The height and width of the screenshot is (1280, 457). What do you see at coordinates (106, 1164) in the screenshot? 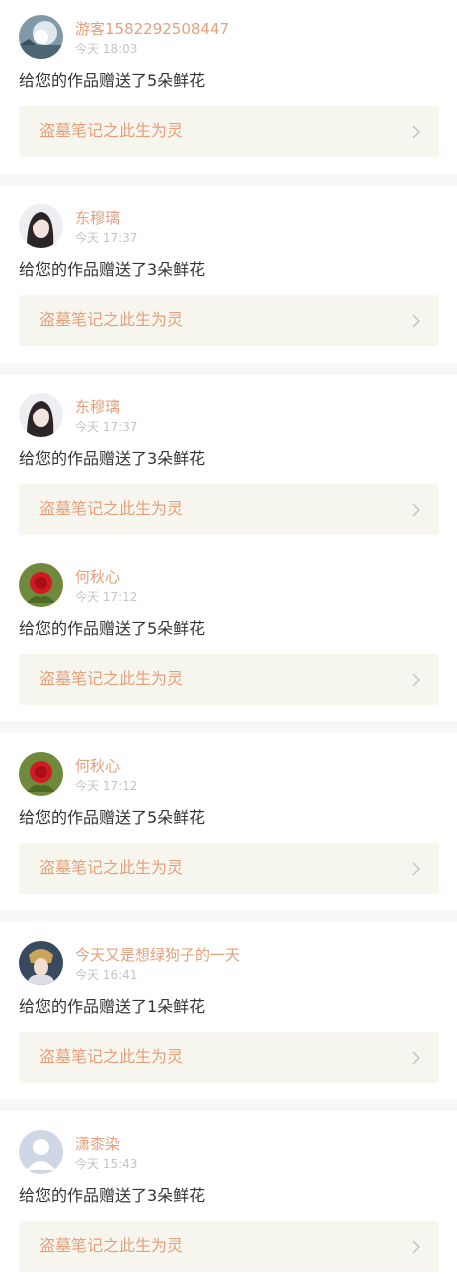
I see `timestamp: 今天 15:43` at bounding box center [106, 1164].